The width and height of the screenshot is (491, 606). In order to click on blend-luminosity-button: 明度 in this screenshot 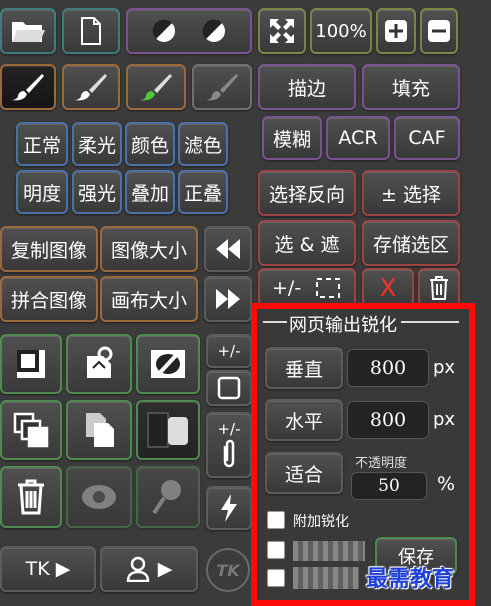, I will do `click(42, 192)`.